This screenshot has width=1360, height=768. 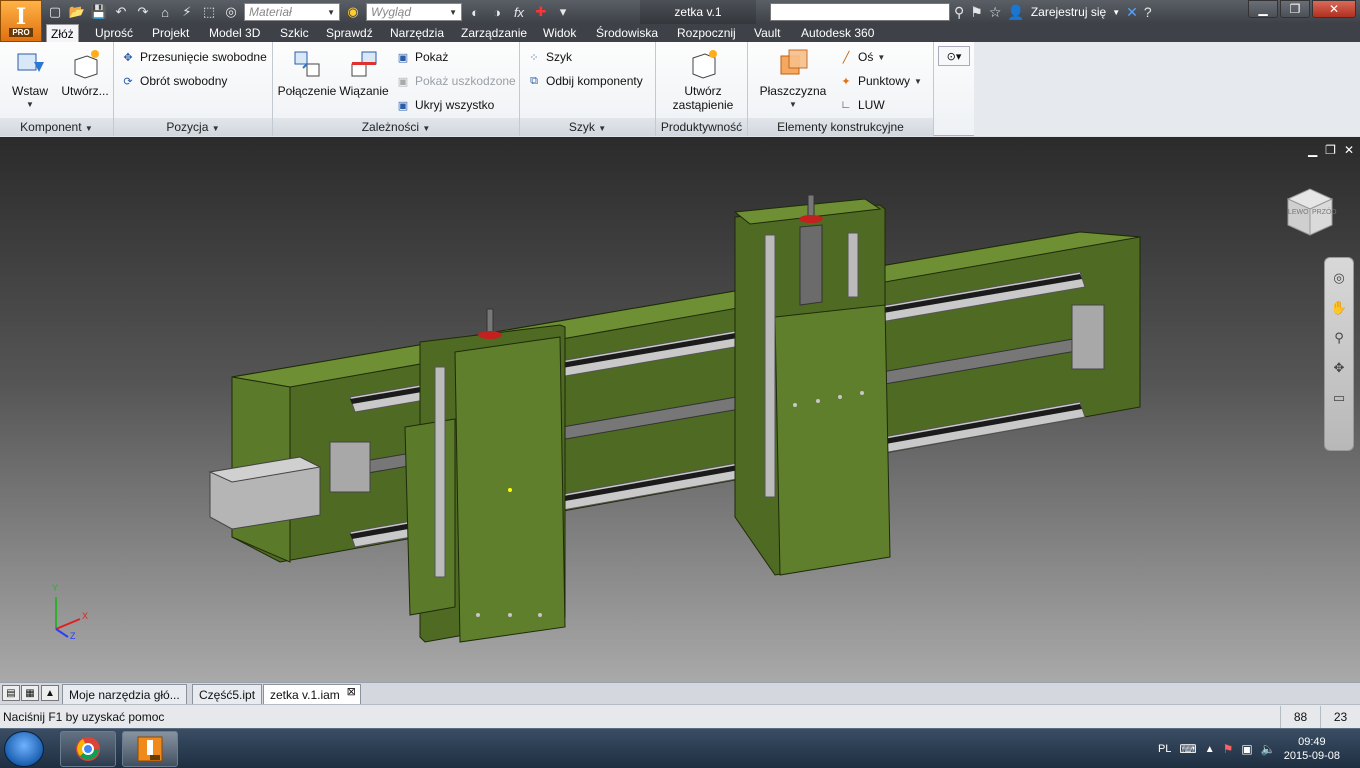 What do you see at coordinates (187, 12) in the screenshot?
I see `update-icon: ⚡` at bounding box center [187, 12].